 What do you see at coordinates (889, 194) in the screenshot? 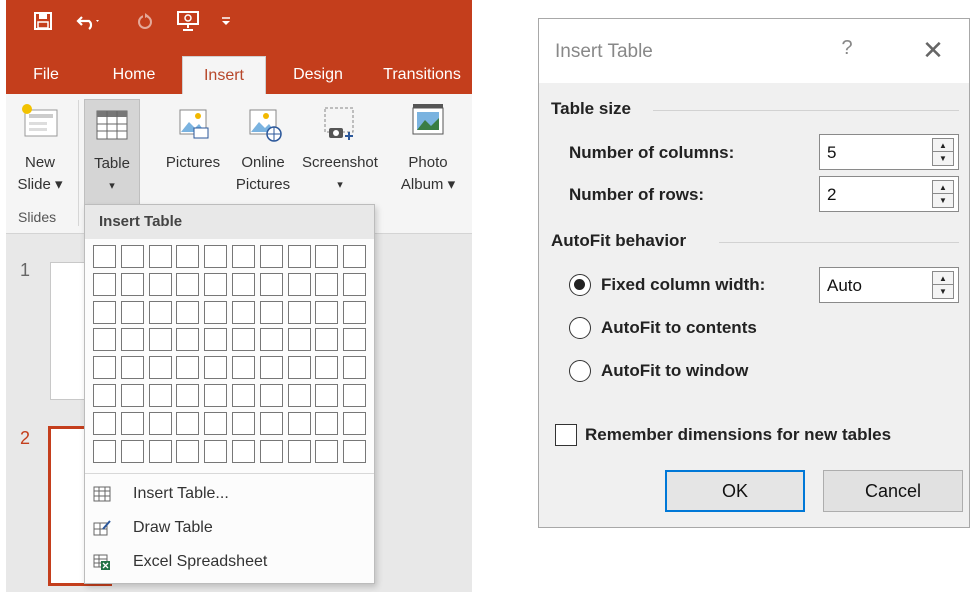
I see `rows-spinner: 2 ▲ ▼` at bounding box center [889, 194].